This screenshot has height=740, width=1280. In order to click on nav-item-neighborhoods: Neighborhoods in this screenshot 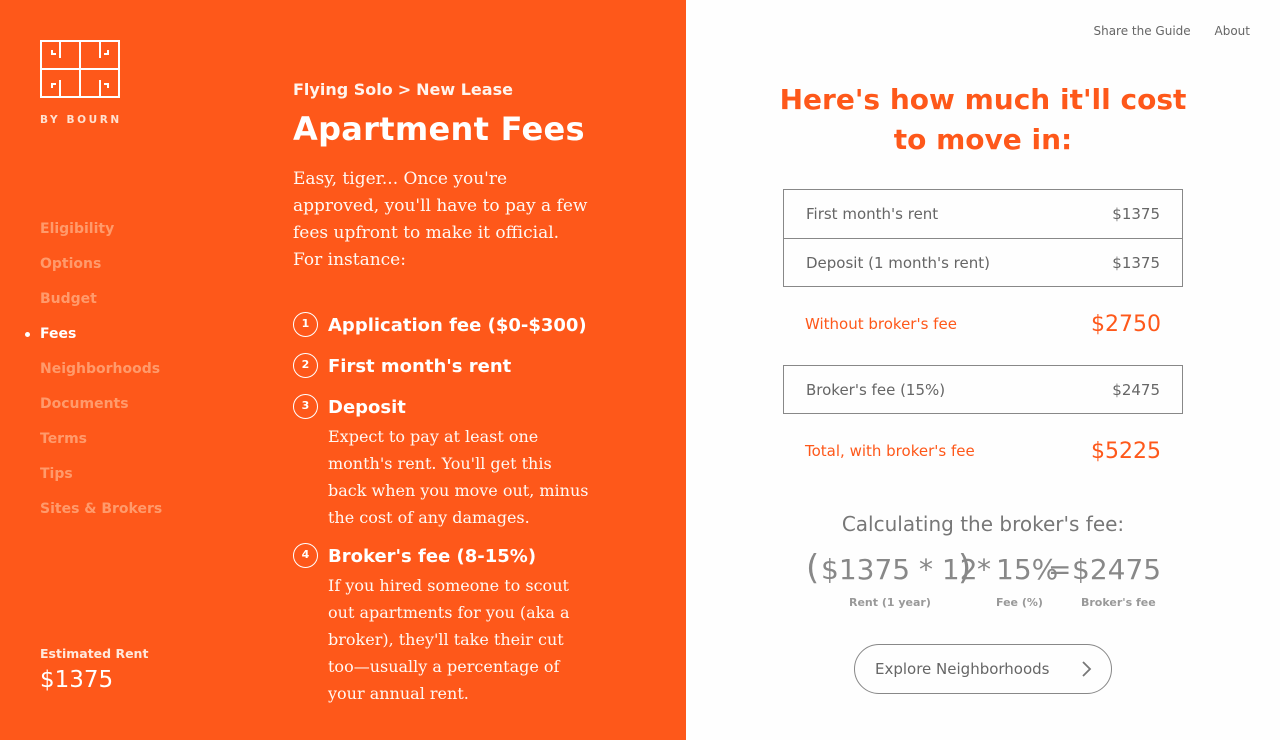, I will do `click(101, 375)`.